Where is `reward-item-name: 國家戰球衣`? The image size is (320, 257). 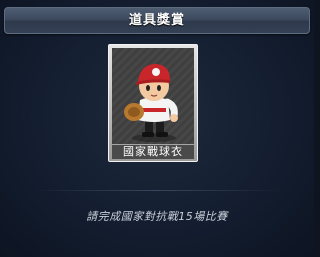 reward-item-name: 國家戰球衣 is located at coordinates (153, 152).